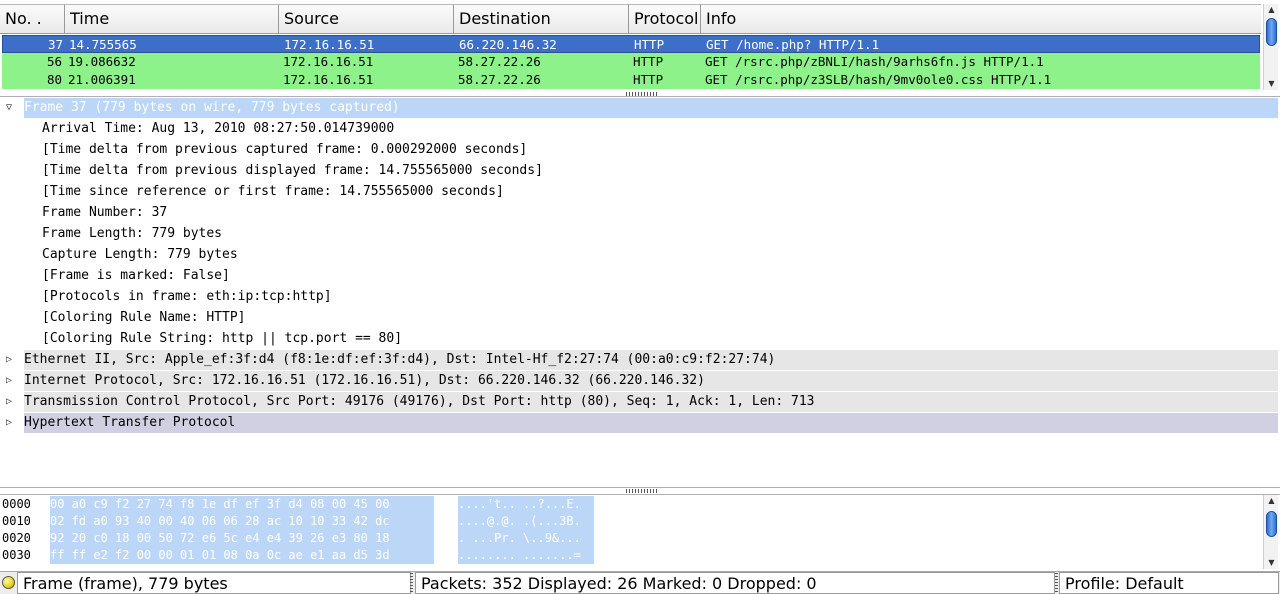  I want to click on hex-ascii: ....@.@. .(...3B., so click(526, 521).